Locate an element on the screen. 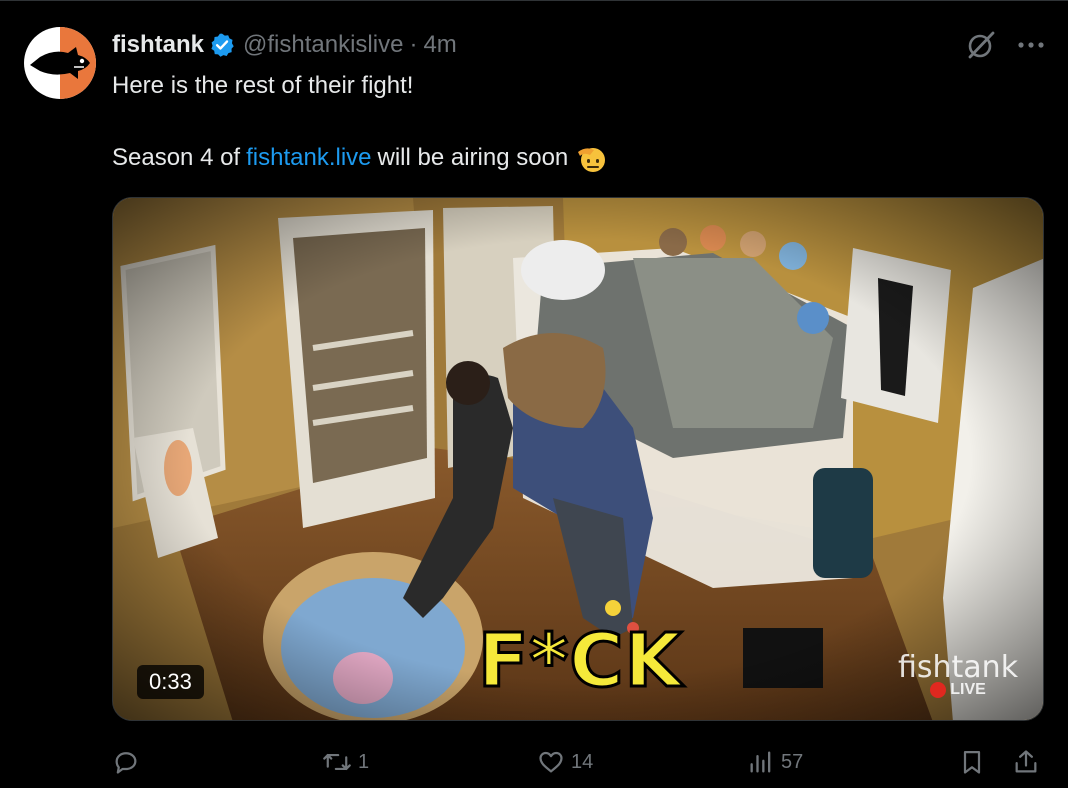 The image size is (1068, 788). bookmark-icon is located at coordinates (972, 762).